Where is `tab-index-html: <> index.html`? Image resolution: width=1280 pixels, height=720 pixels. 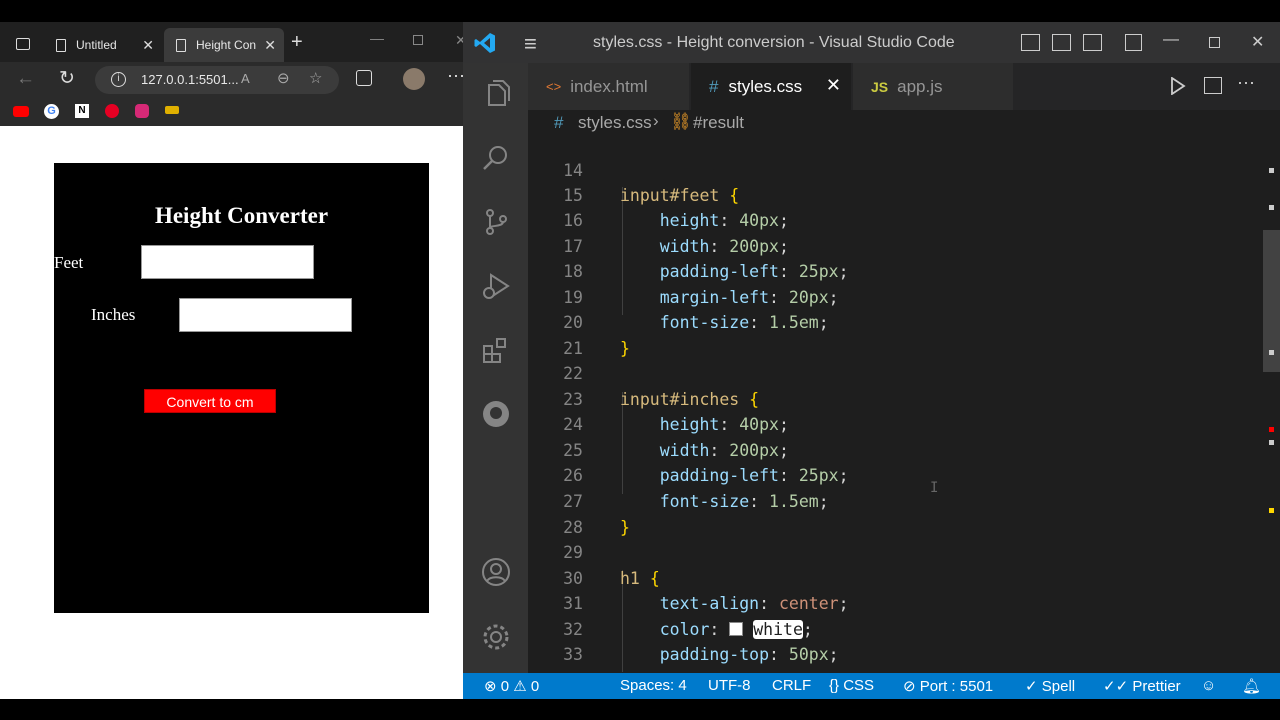
tab-index-html: <> index.html is located at coordinates (608, 86).